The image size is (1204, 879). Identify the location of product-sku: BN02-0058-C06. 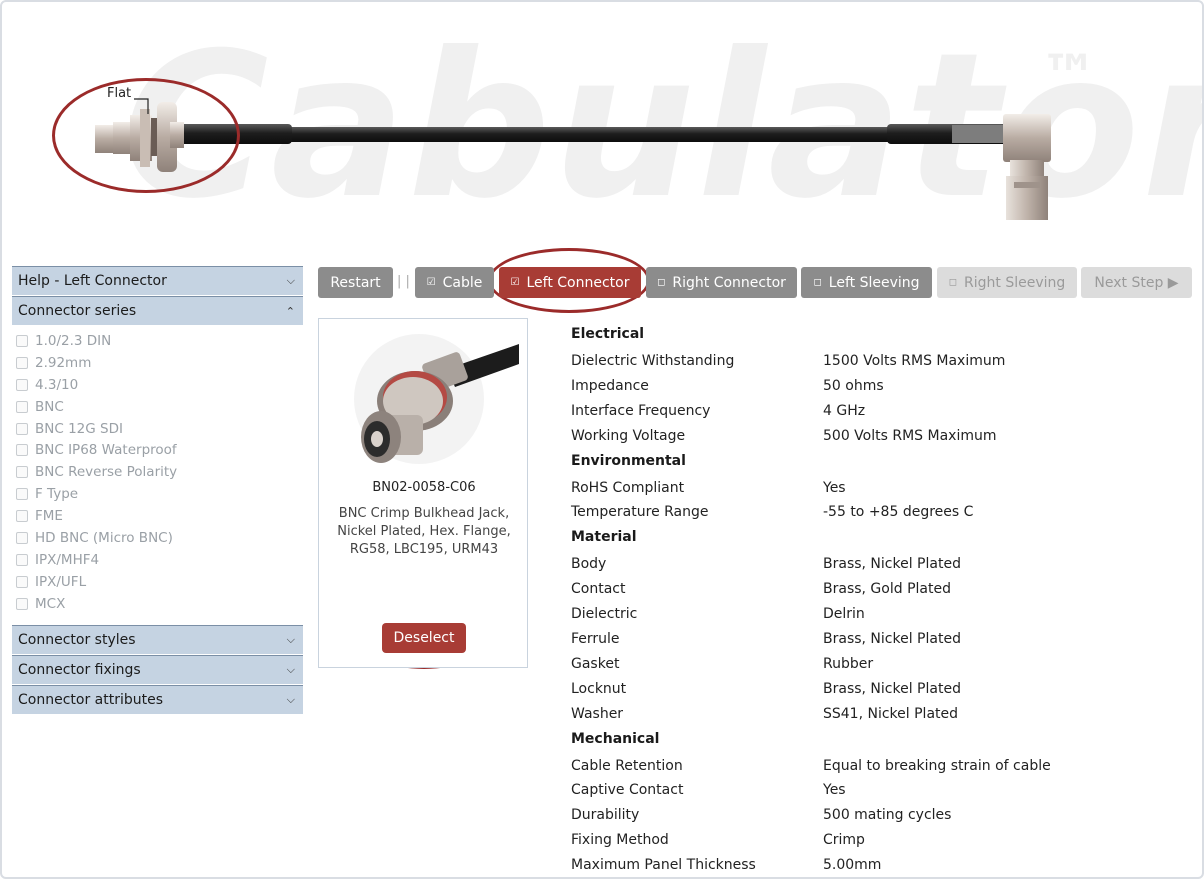
(424, 487).